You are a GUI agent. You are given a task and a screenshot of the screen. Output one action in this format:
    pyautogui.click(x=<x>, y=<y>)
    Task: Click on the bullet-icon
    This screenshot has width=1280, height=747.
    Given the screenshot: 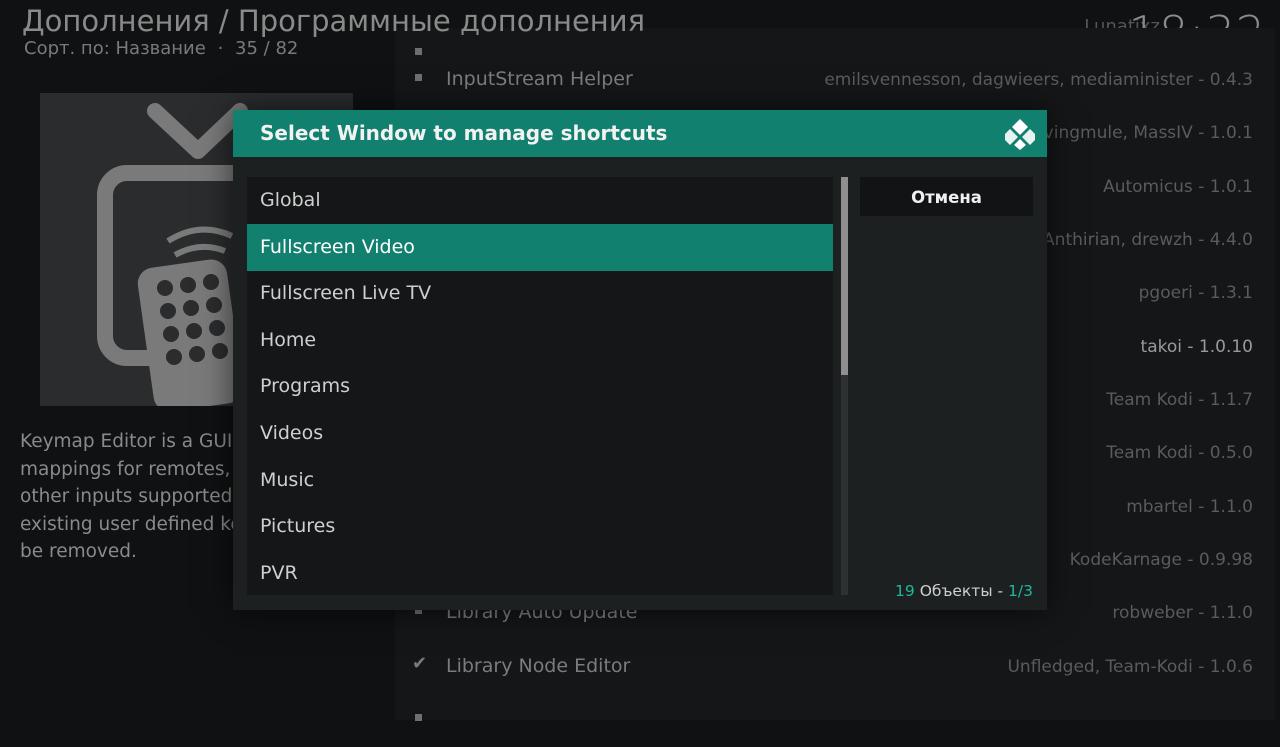 What is the action you would take?
    pyautogui.click(x=418, y=77)
    